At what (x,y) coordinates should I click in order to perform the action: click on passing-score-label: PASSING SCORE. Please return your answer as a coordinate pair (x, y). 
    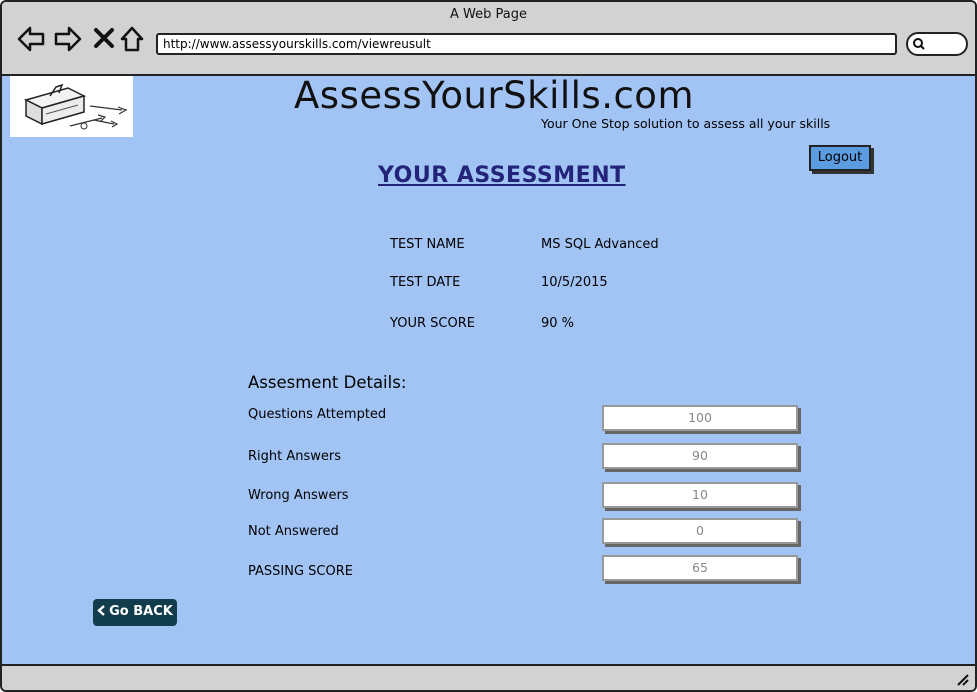
    Looking at the image, I should click on (300, 571).